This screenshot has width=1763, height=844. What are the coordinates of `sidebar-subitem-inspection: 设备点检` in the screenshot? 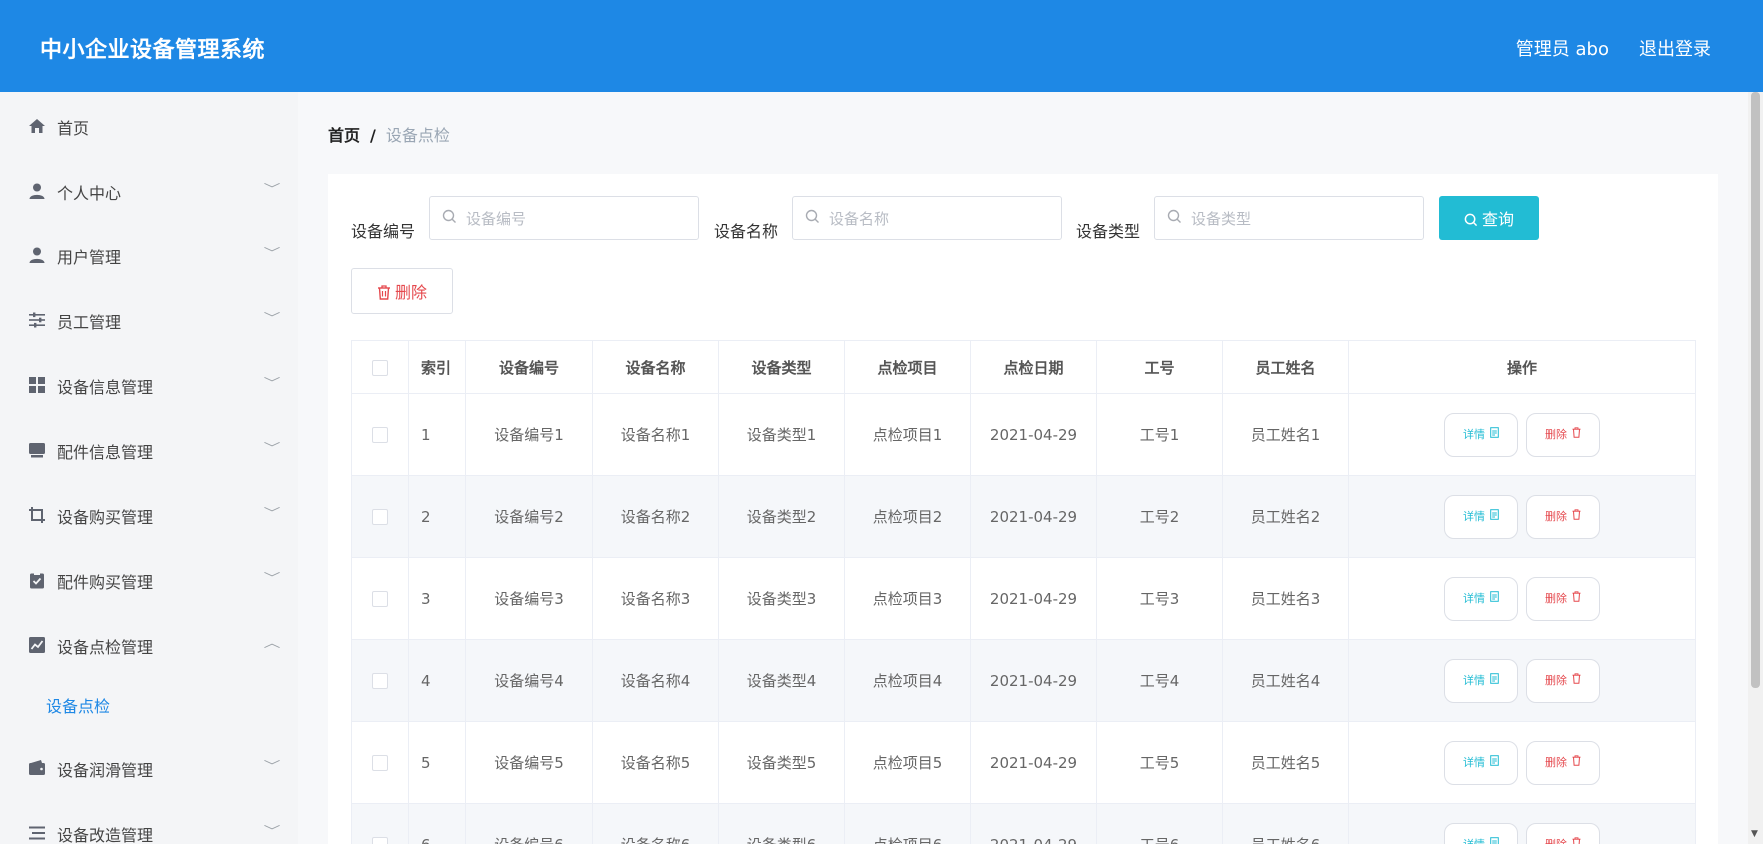 It's located at (146, 708).